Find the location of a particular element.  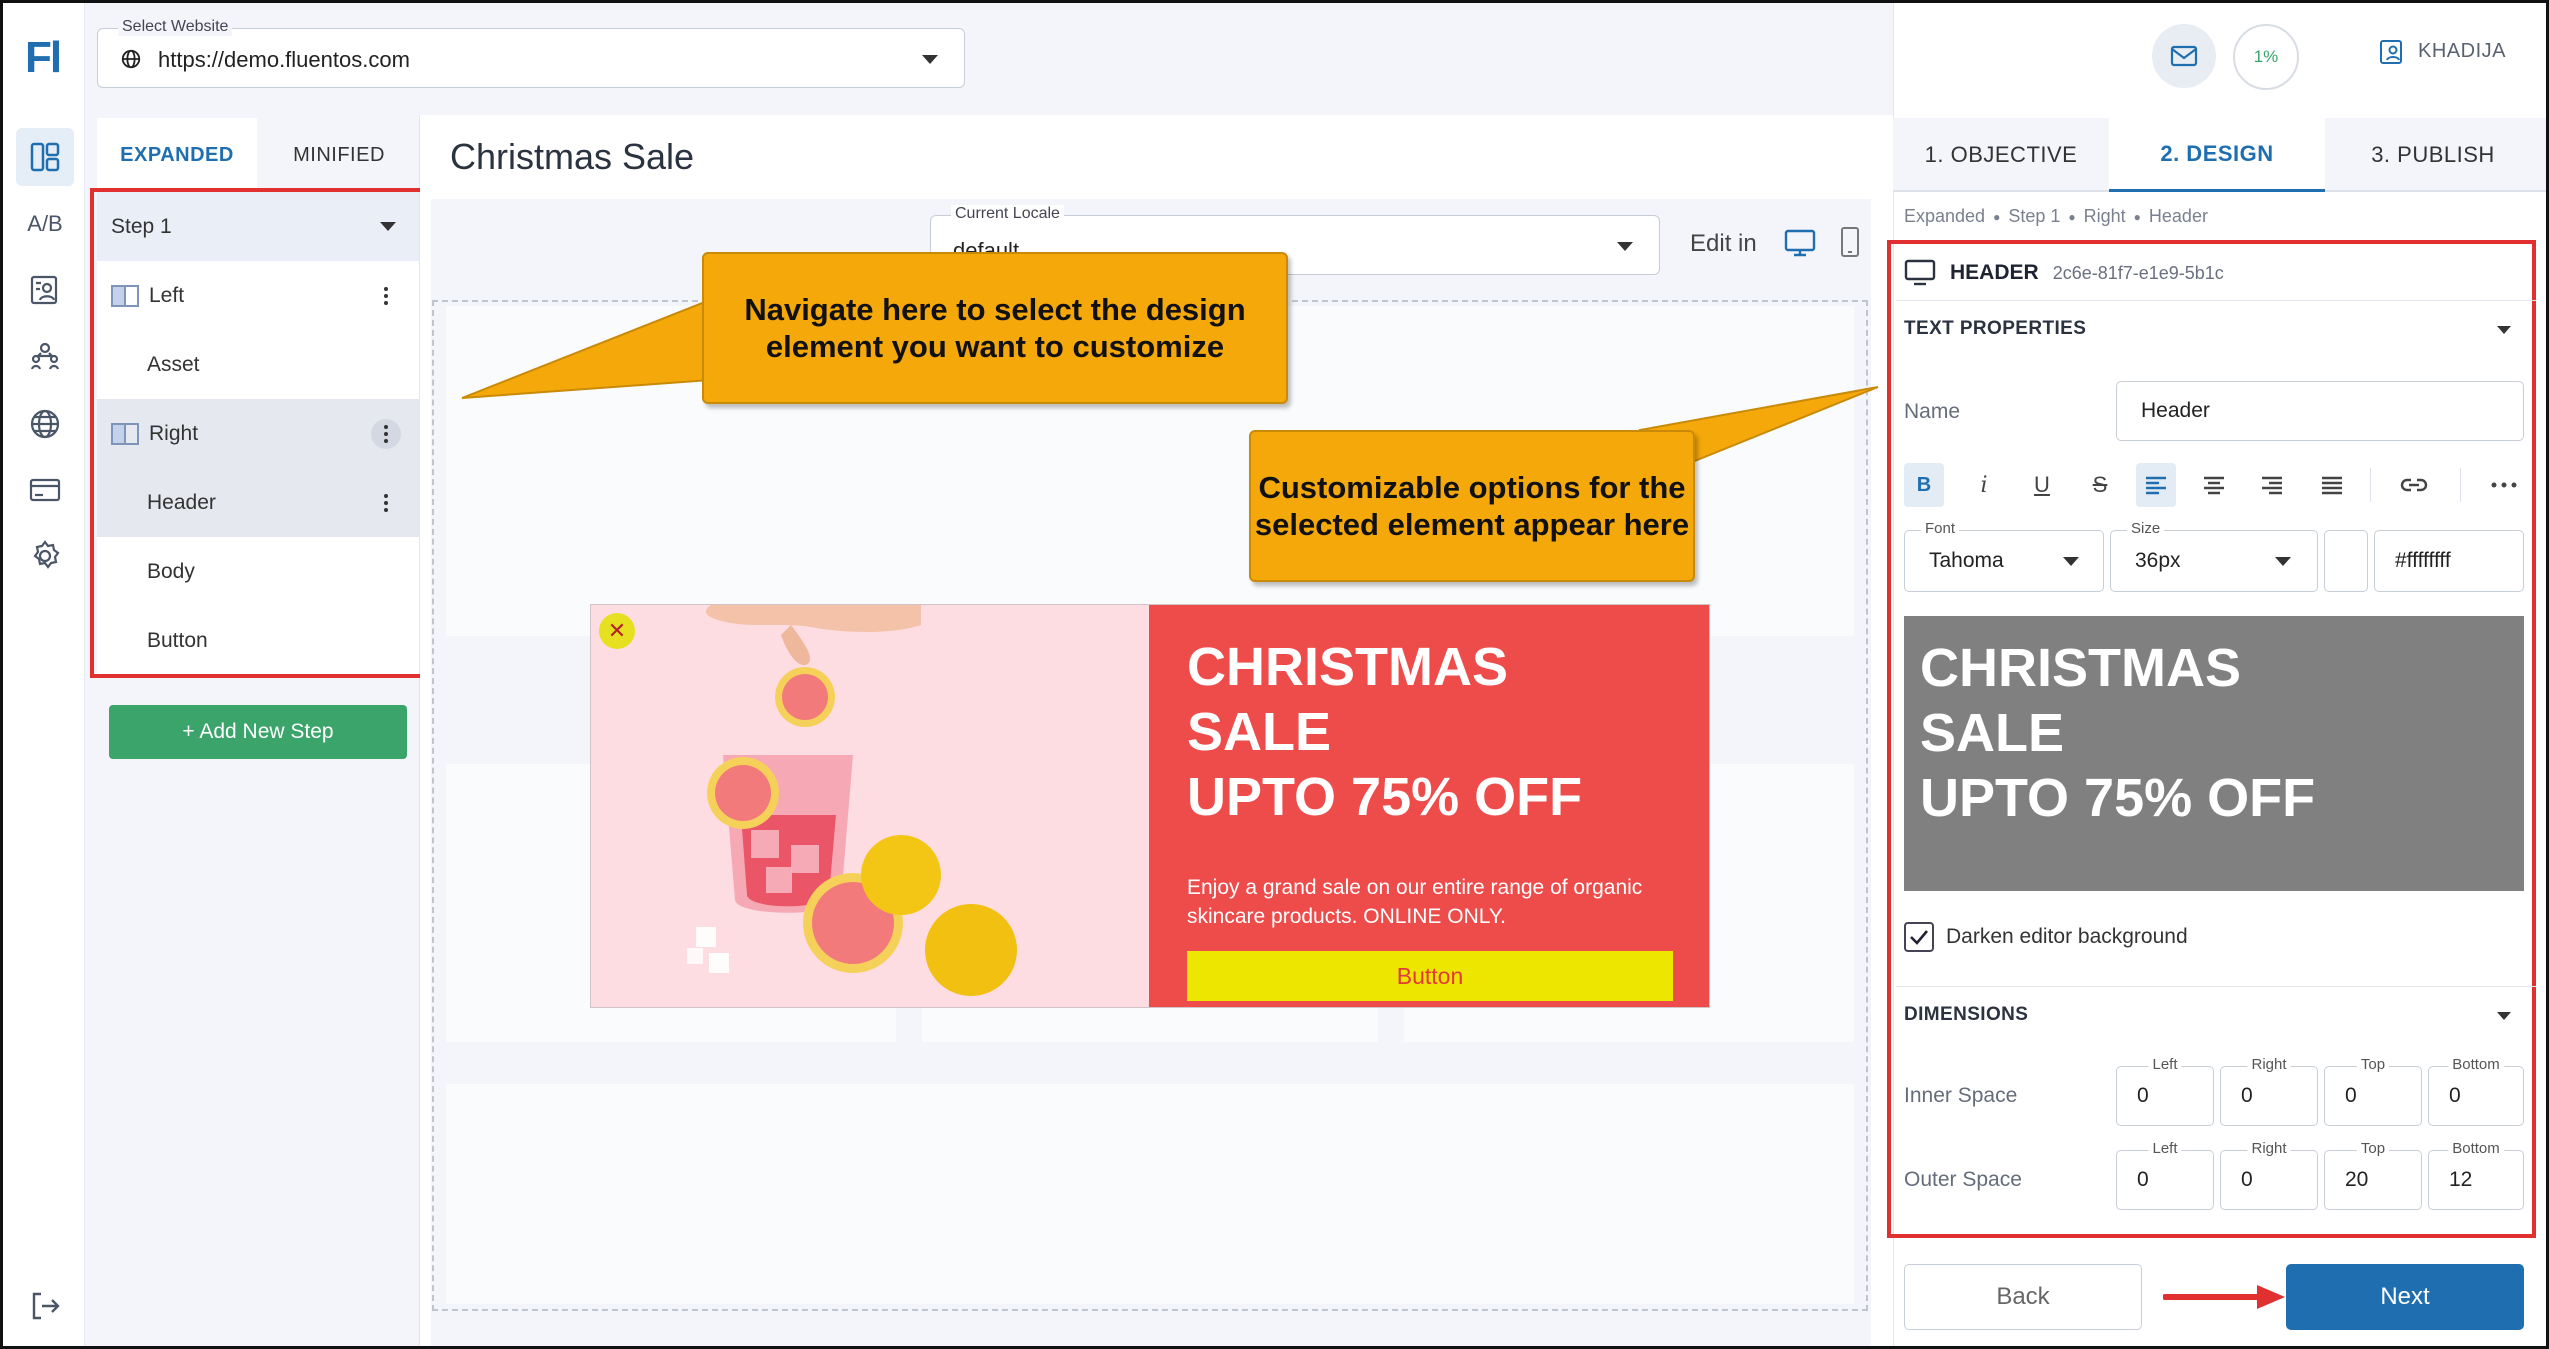

back-button: Back is located at coordinates (2023, 1297).